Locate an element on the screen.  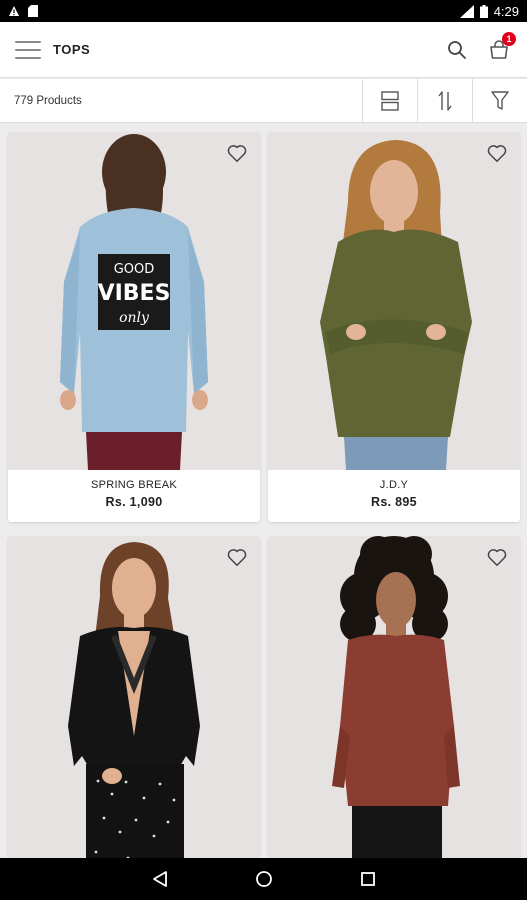
signal-icon is located at coordinates (466, 11).